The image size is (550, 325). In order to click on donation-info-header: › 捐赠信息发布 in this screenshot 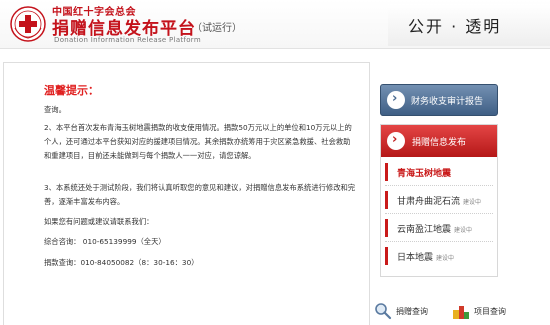, I will do `click(439, 141)`.